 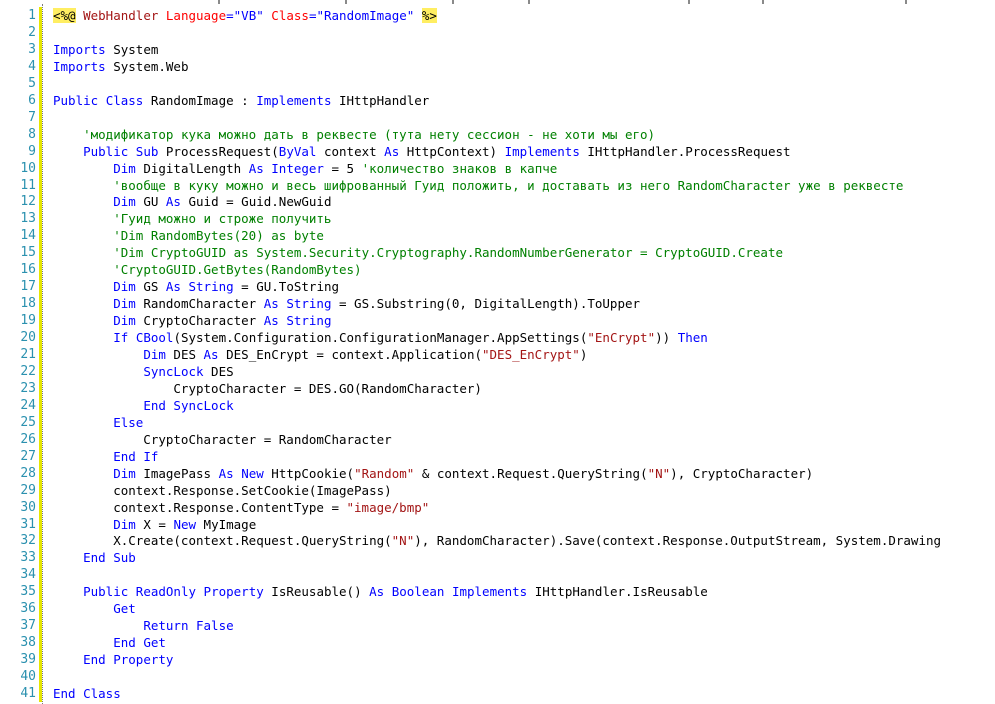 What do you see at coordinates (497, 422) in the screenshot?
I see `code-line: 25 Else` at bounding box center [497, 422].